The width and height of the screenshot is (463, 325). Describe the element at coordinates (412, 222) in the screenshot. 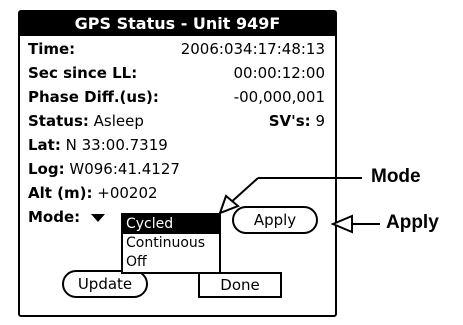

I see `apply-annotation: Apply` at that location.